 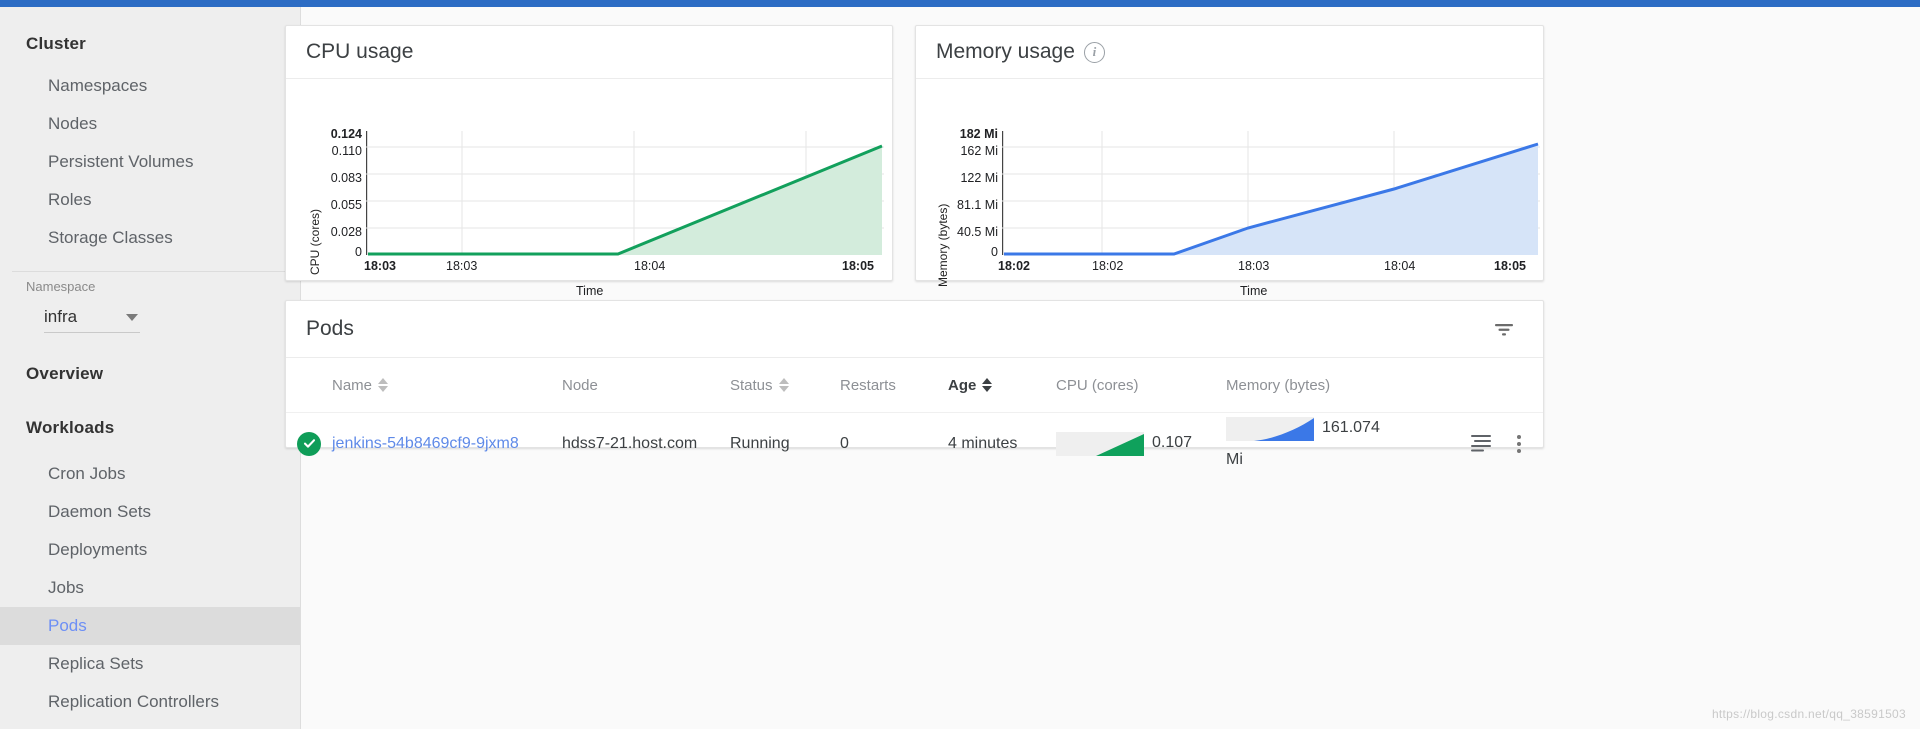 What do you see at coordinates (1002, 385) in the screenshot?
I see `table-col-age: Age` at bounding box center [1002, 385].